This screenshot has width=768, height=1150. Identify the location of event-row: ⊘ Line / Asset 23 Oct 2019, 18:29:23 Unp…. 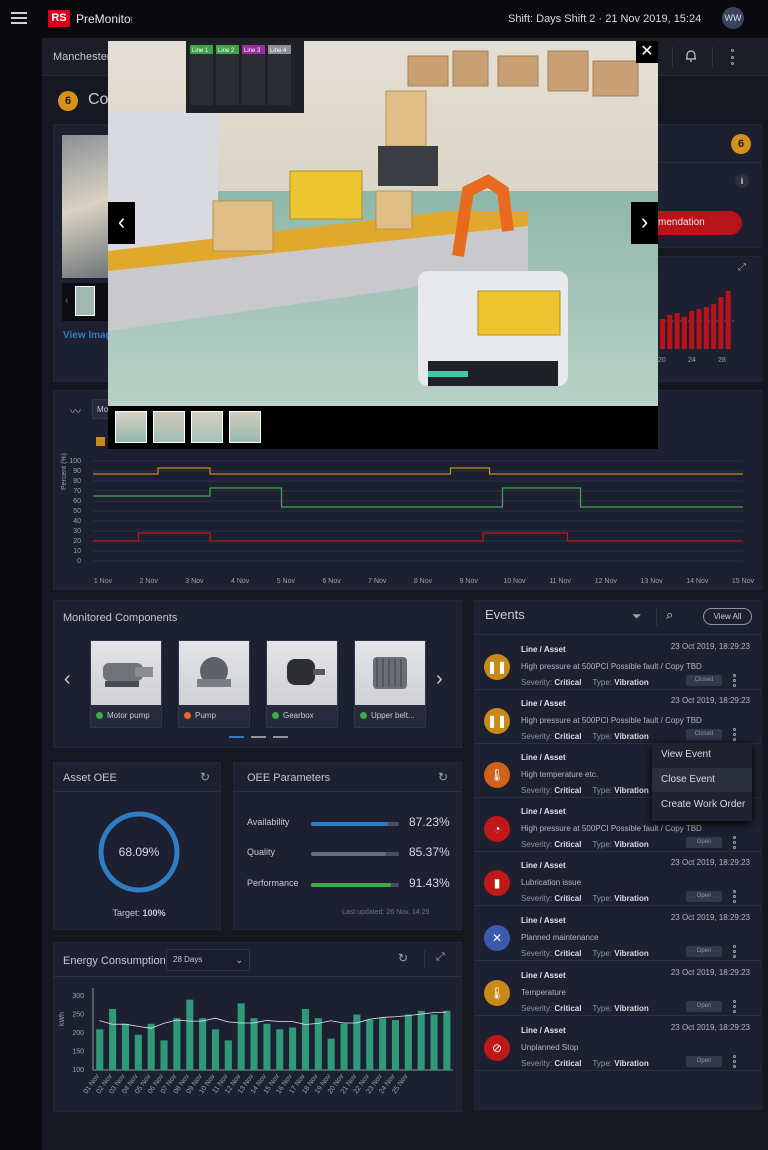
(618, 1044).